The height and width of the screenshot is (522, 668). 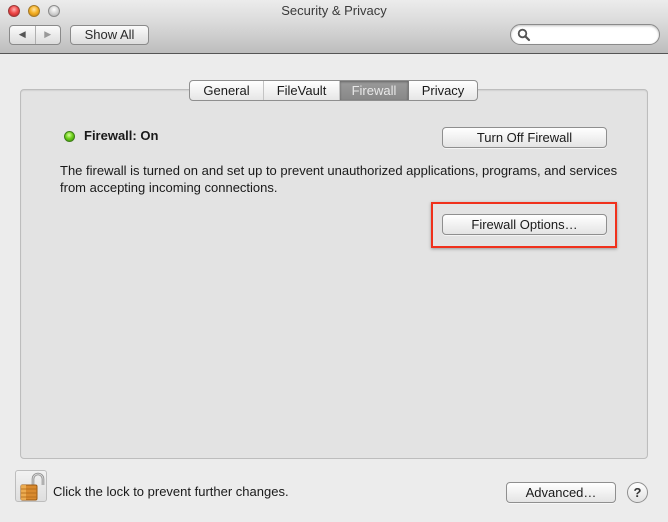 I want to click on back-button: ◀, so click(x=23, y=35).